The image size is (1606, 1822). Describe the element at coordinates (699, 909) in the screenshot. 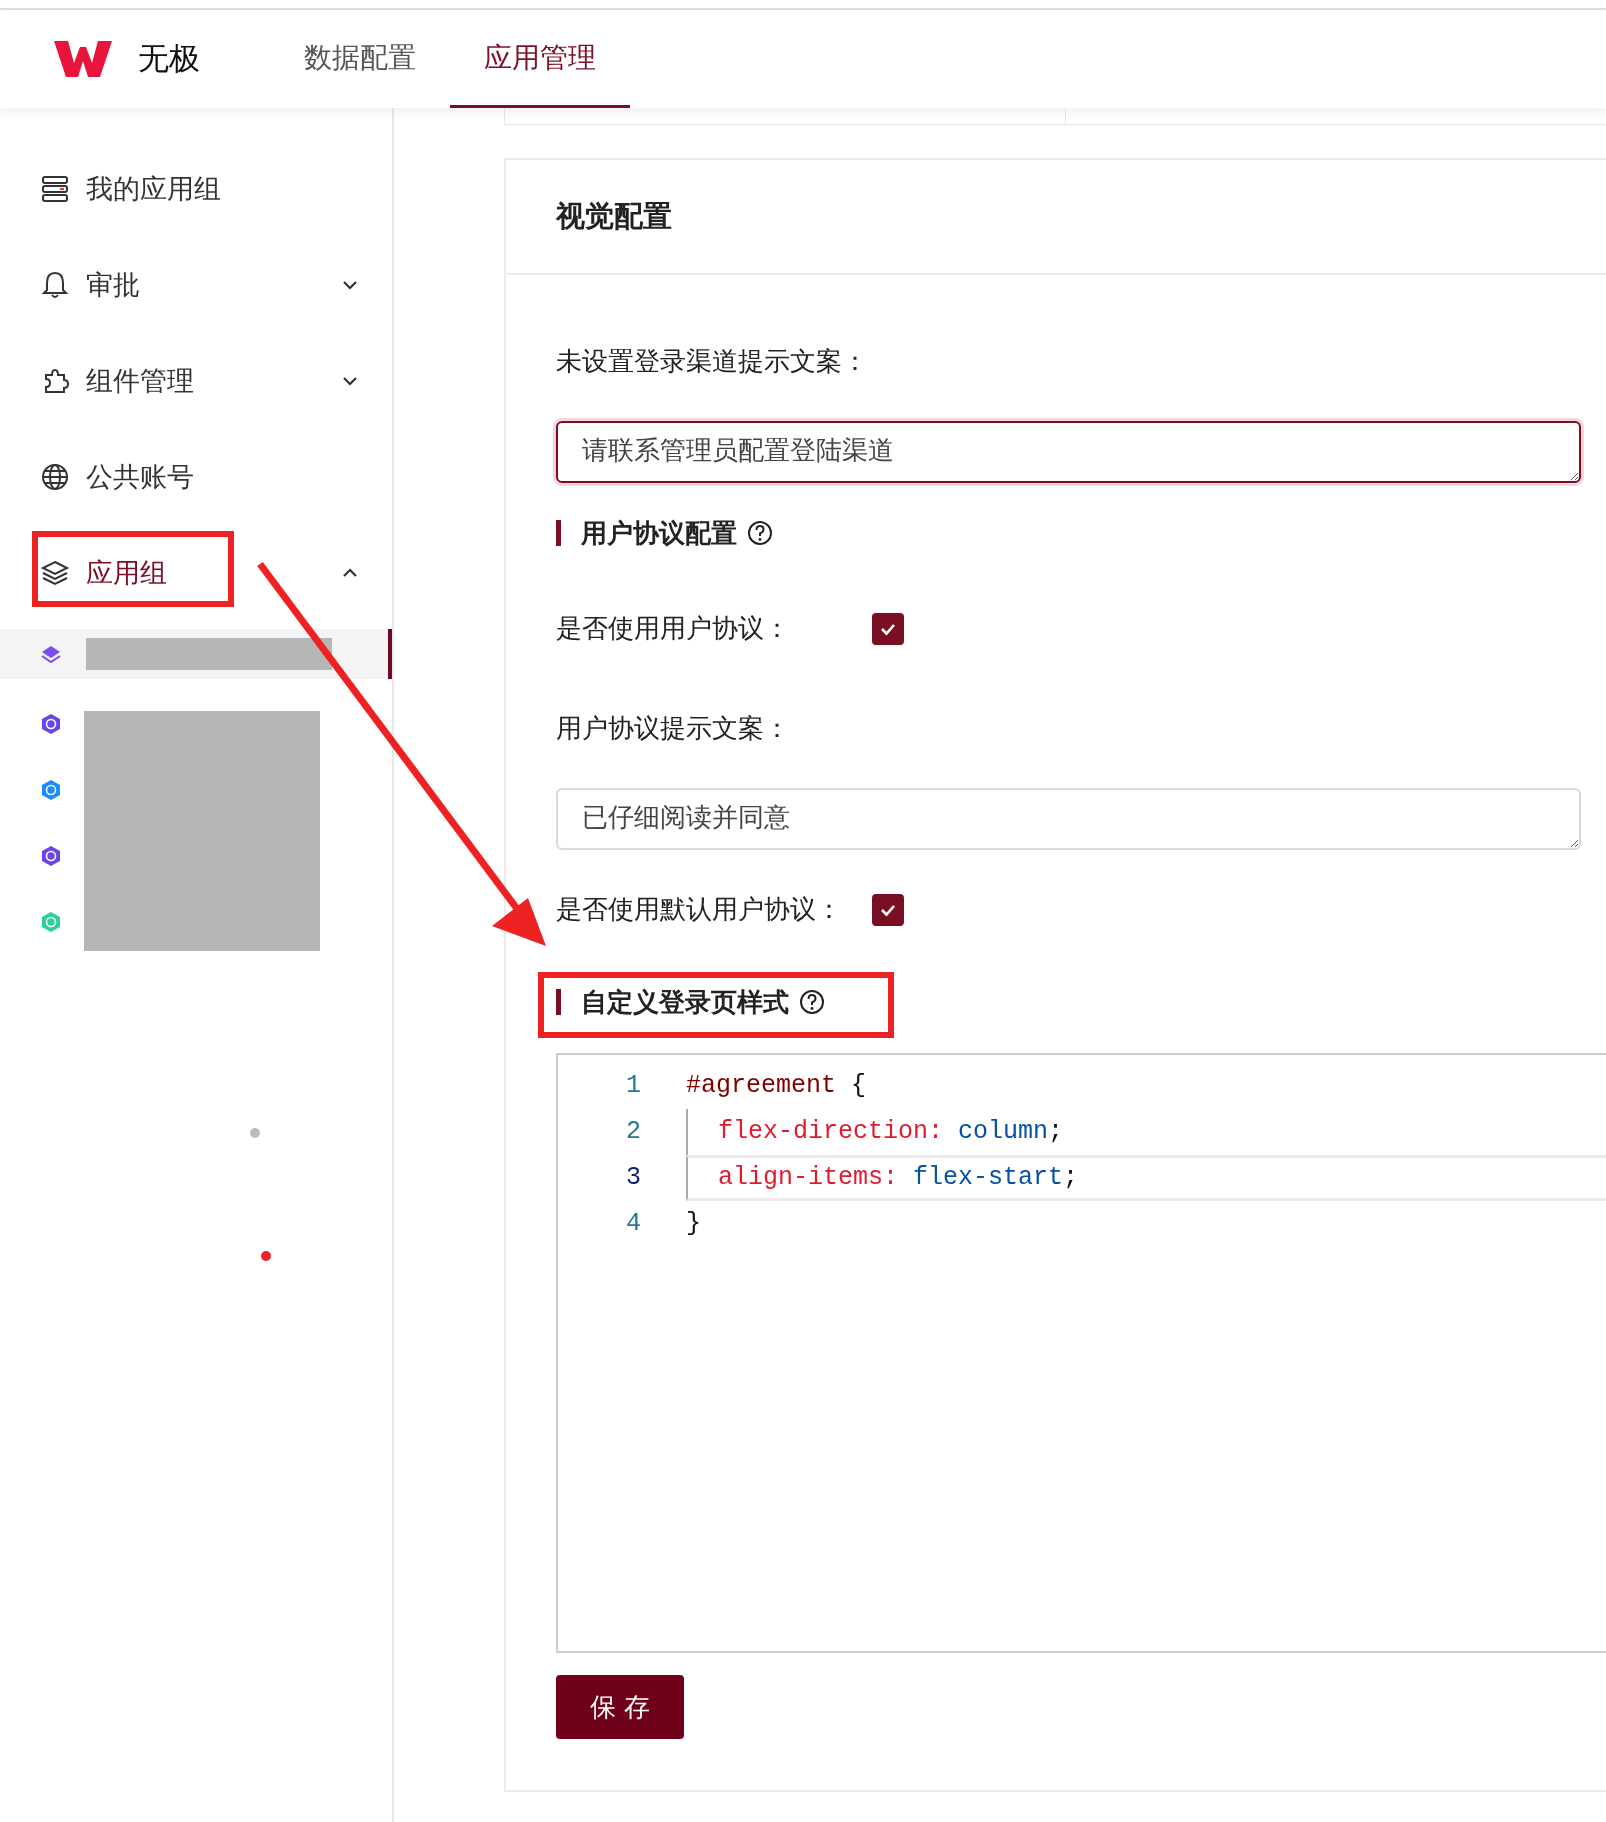

I see `field-label: 是否使用默认用户协议：` at that location.